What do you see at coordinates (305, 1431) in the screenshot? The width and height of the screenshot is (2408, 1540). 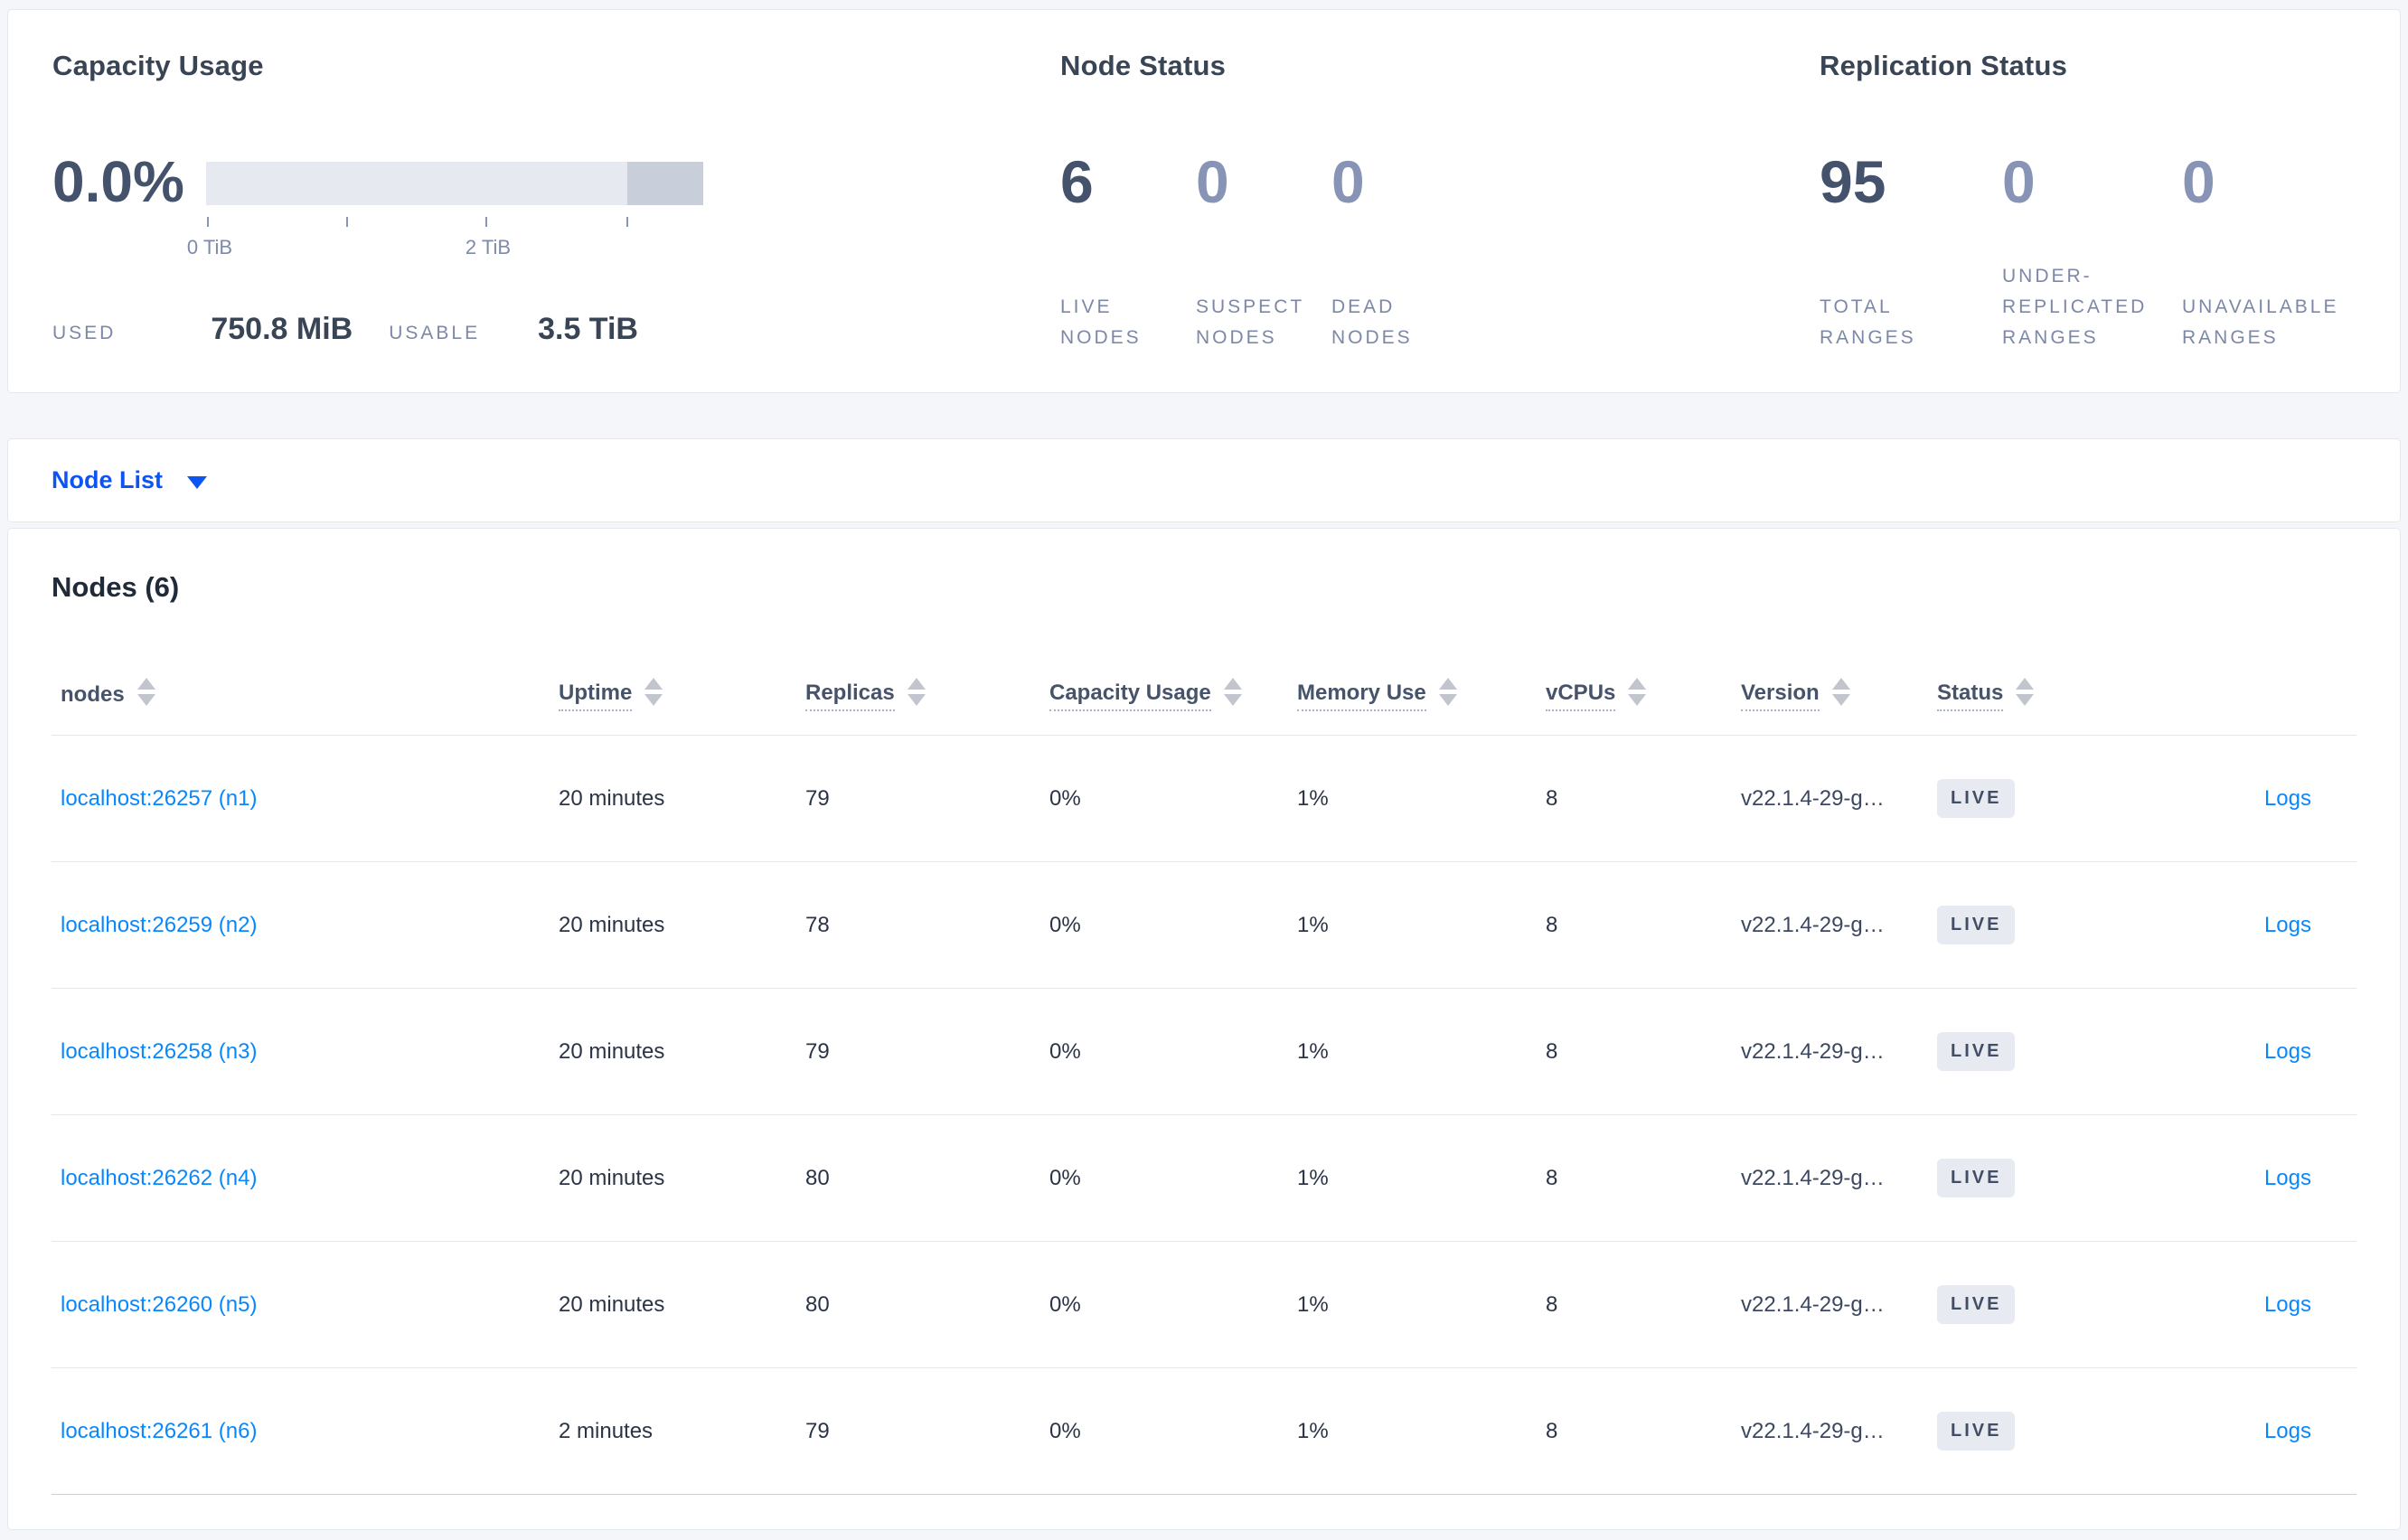 I see `node-address-cell: localhost:26261 (n6)` at bounding box center [305, 1431].